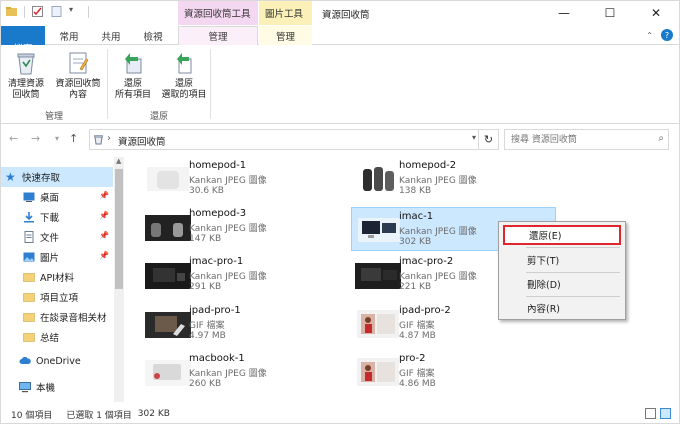  What do you see at coordinates (37, 11) in the screenshot?
I see `properties-icon` at bounding box center [37, 11].